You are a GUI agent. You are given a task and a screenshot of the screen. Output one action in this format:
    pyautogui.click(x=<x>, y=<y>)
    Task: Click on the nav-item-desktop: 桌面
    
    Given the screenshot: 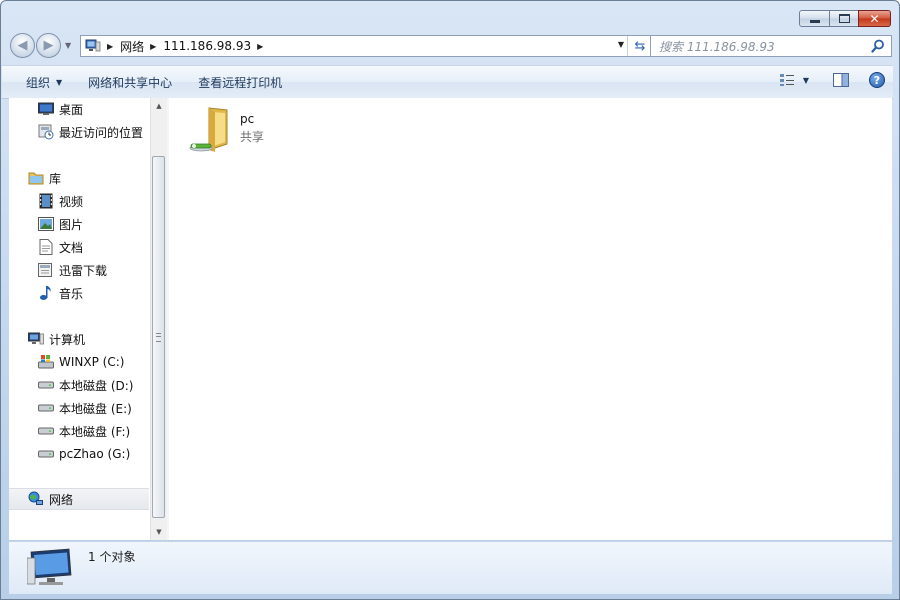 What is the action you would take?
    pyautogui.click(x=60, y=109)
    